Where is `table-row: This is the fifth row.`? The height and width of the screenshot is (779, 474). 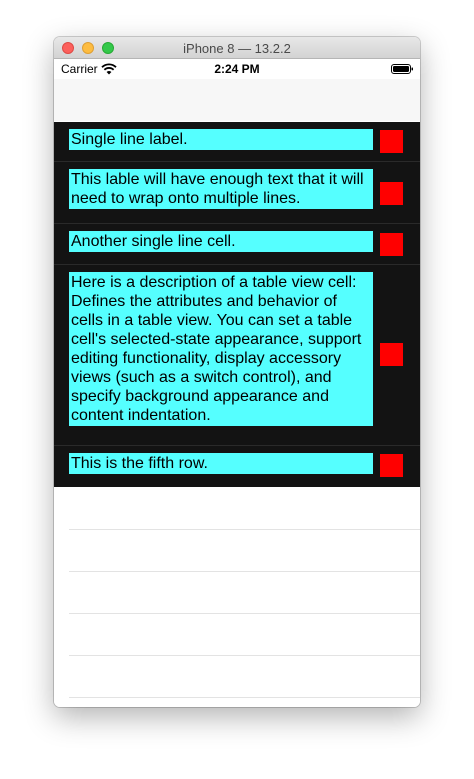 table-row: This is the fifth row. is located at coordinates (237, 466).